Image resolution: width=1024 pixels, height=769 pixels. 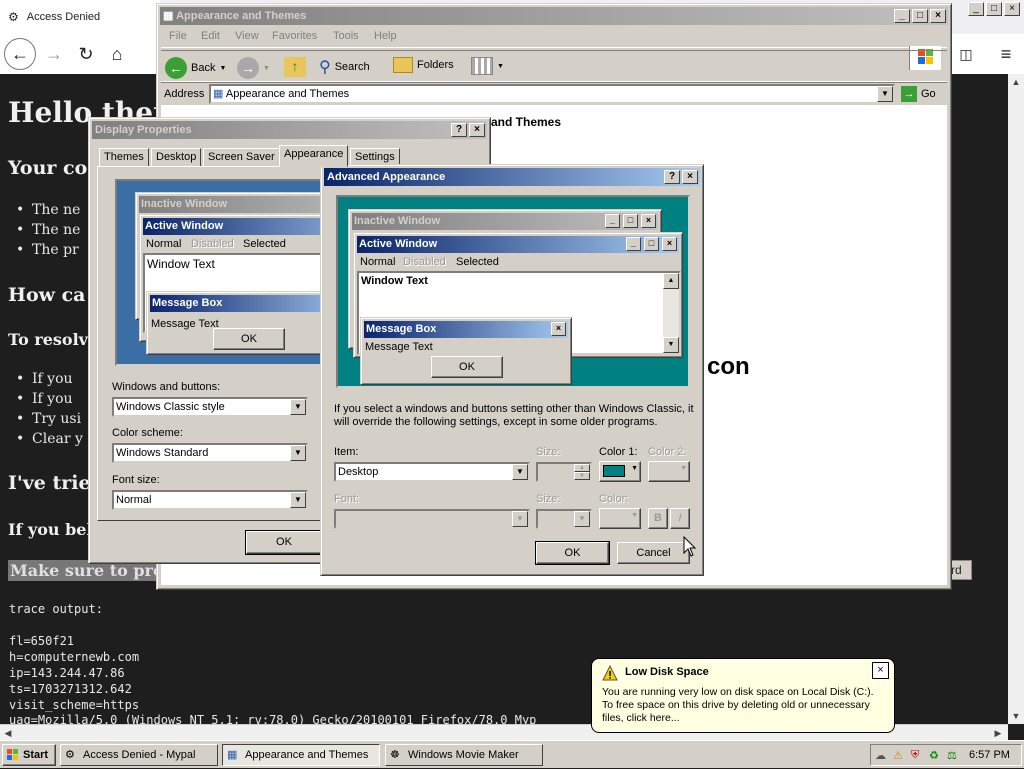 What do you see at coordinates (1016, 82) in the screenshot?
I see `scroll-up-icon: ▲` at bounding box center [1016, 82].